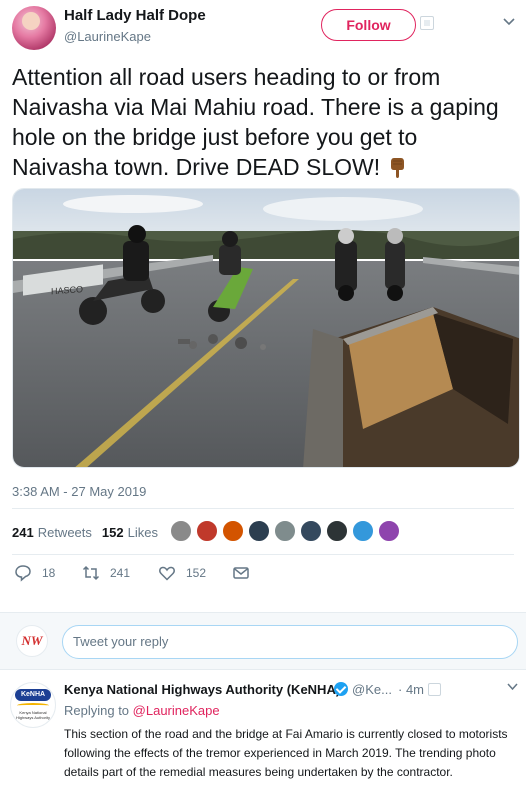  Describe the element at coordinates (290, 642) in the screenshot. I see `tweet-reply-input: Tweet your reply` at that location.